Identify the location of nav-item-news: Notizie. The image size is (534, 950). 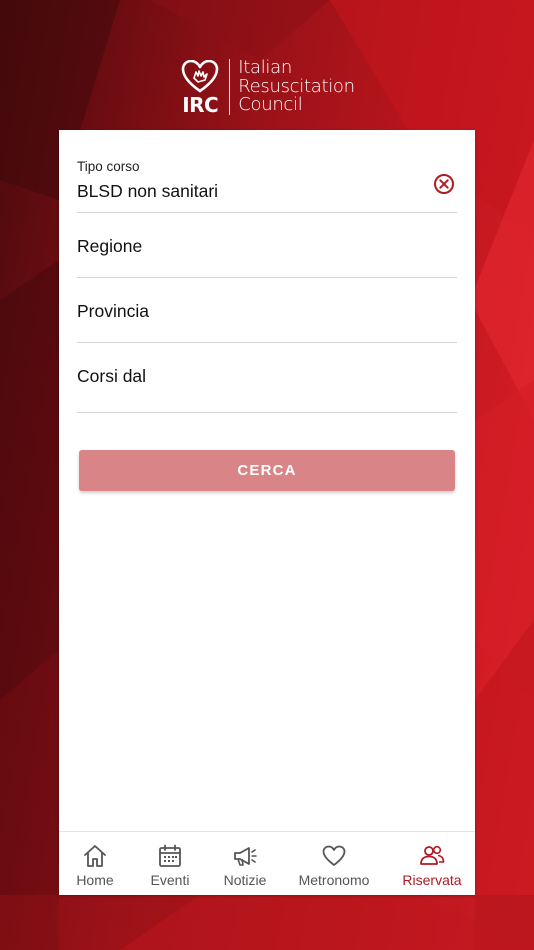
(245, 864).